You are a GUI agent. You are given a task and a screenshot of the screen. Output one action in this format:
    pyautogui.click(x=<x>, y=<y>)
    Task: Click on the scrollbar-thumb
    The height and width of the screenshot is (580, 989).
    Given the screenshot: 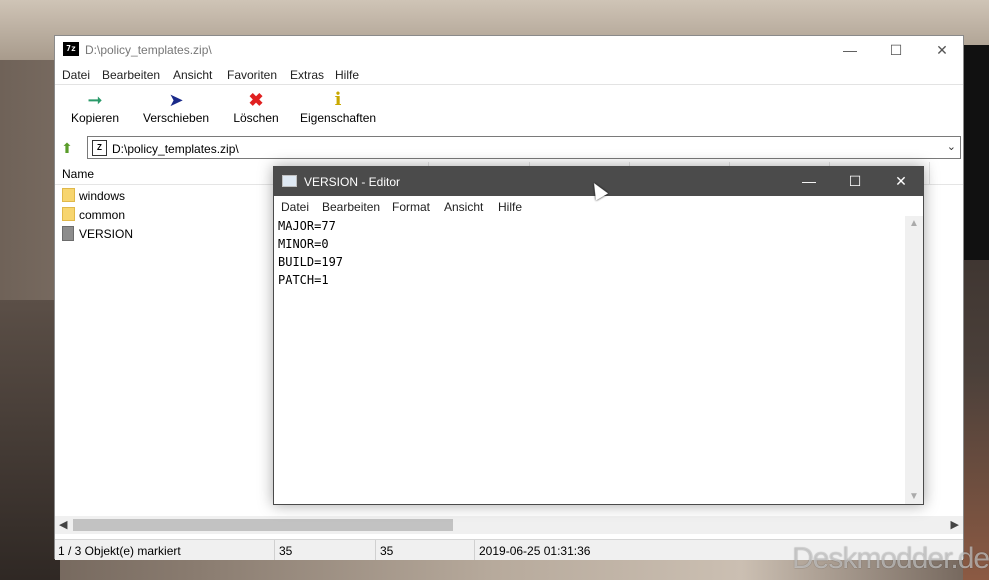 What is the action you would take?
    pyautogui.click(x=263, y=525)
    